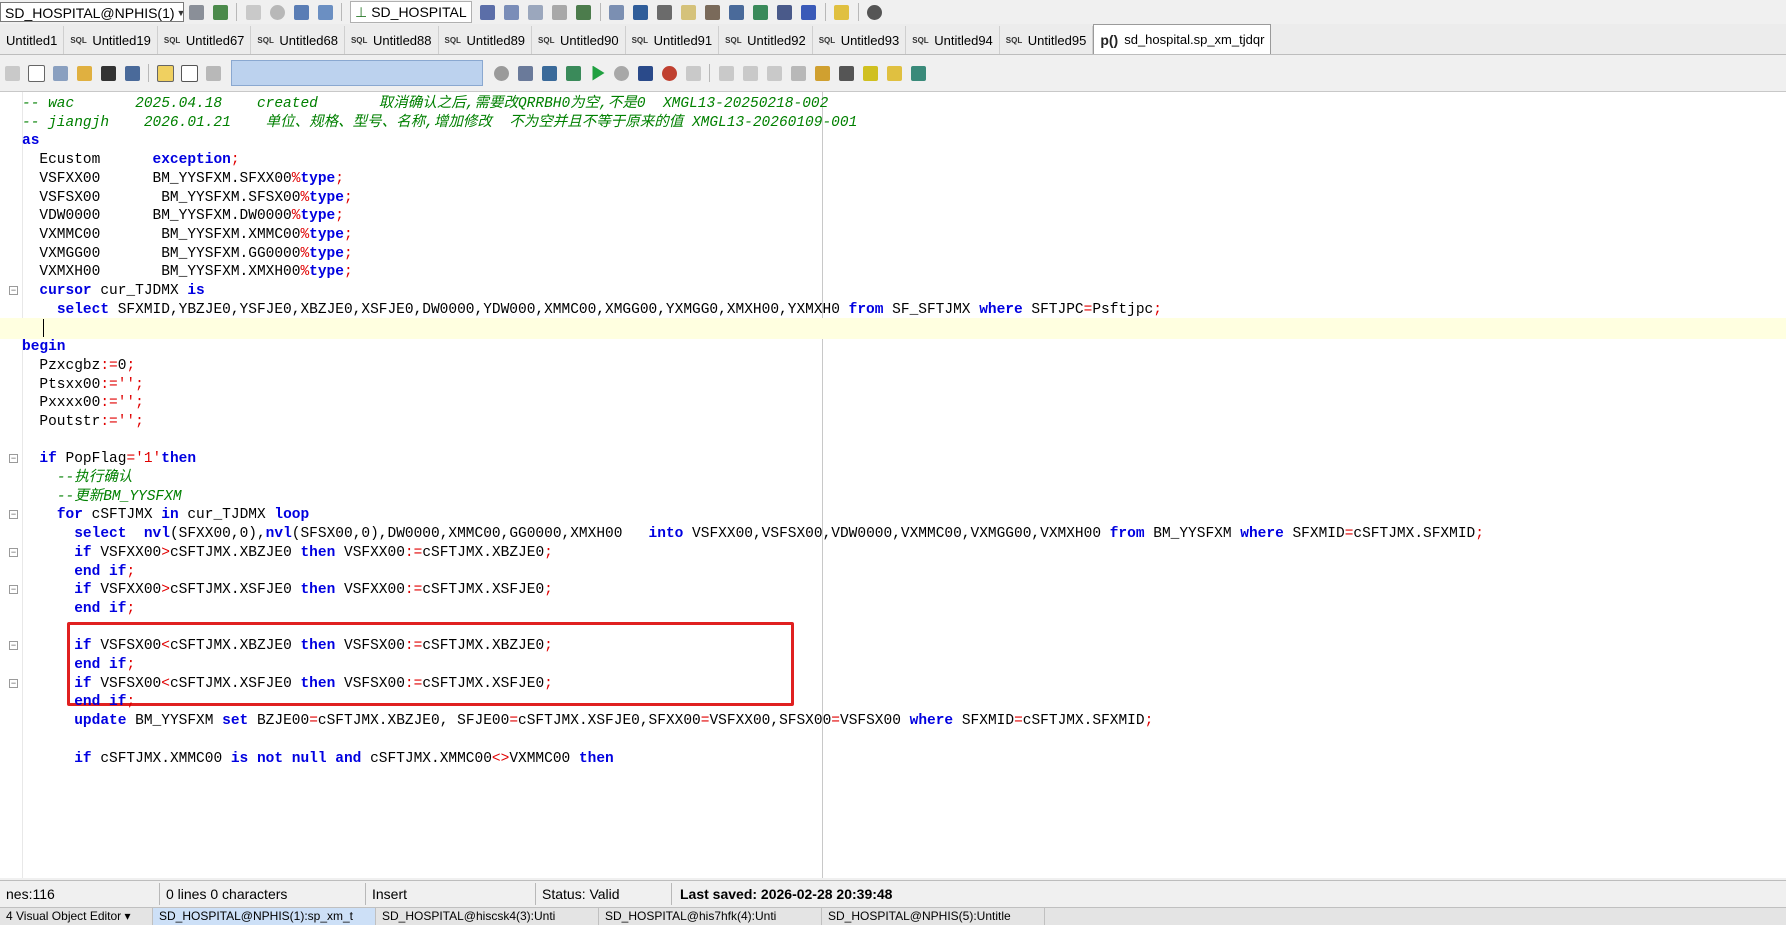 Image resolution: width=1786 pixels, height=925 pixels. Describe the element at coordinates (870, 73) in the screenshot. I see `highlight-icon` at that location.